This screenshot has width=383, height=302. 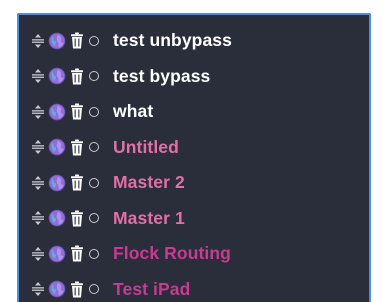 I want to click on list-item: Flock Routing, so click(x=194, y=254).